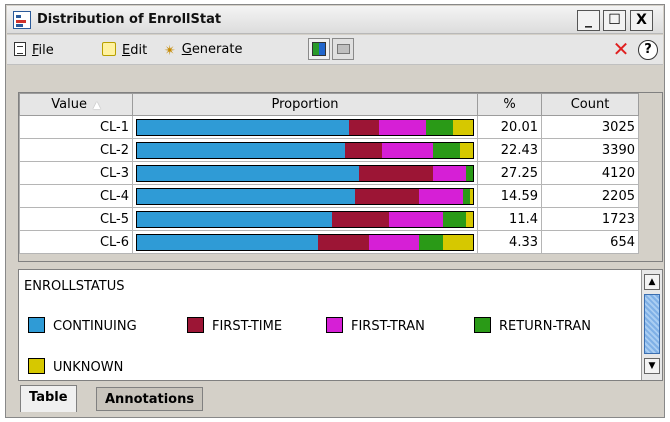 Image resolution: width=670 pixels, height=422 pixels. I want to click on menu-edit-mnemonic: E, so click(126, 50).